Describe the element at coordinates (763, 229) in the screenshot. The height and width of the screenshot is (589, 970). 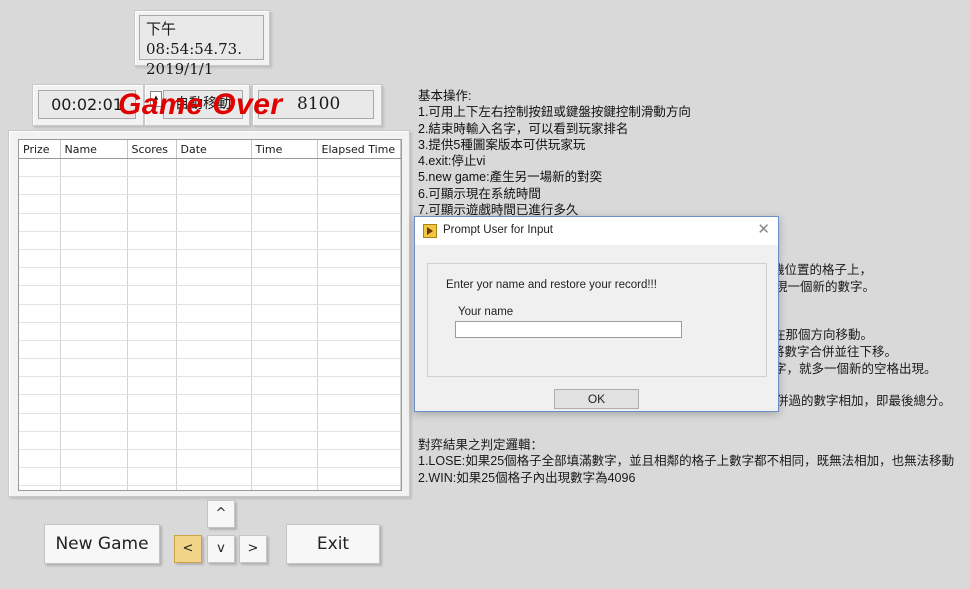
I see `close-icon: ✕` at that location.